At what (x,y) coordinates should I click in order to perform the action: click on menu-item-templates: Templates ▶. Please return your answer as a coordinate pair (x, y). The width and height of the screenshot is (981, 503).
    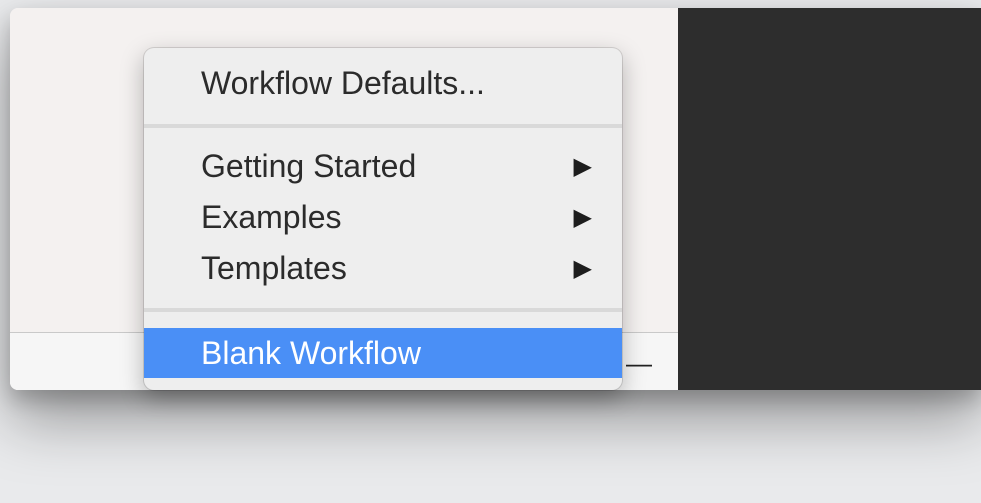
    Looking at the image, I should click on (383, 268).